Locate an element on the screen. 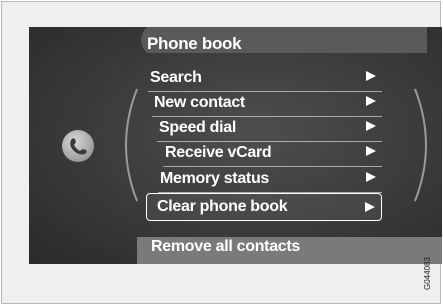 The width and height of the screenshot is (443, 306). menu-item-receive-vcard: Receive vCard is located at coordinates (272, 154).